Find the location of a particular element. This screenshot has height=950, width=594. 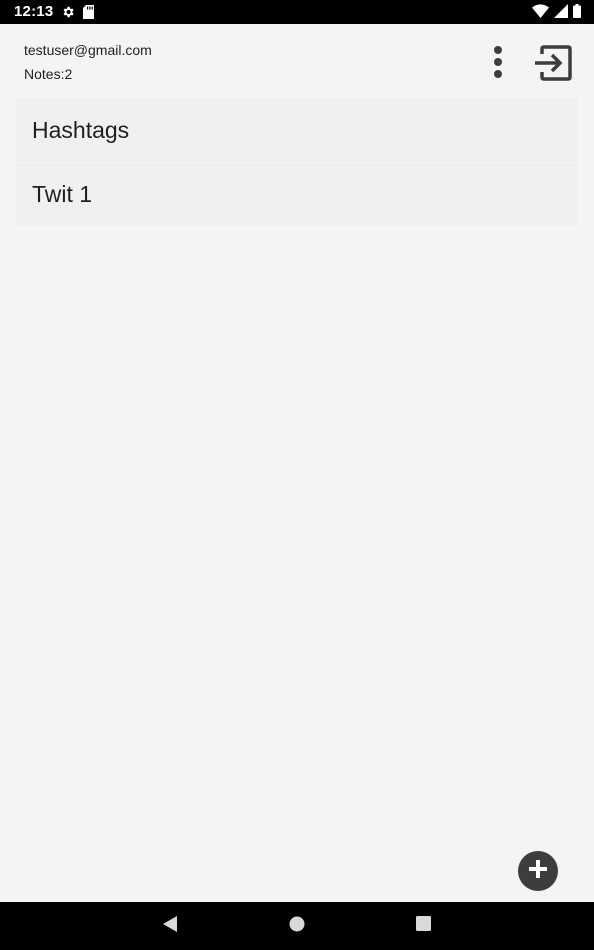

status-left-icons is located at coordinates (77, 14).